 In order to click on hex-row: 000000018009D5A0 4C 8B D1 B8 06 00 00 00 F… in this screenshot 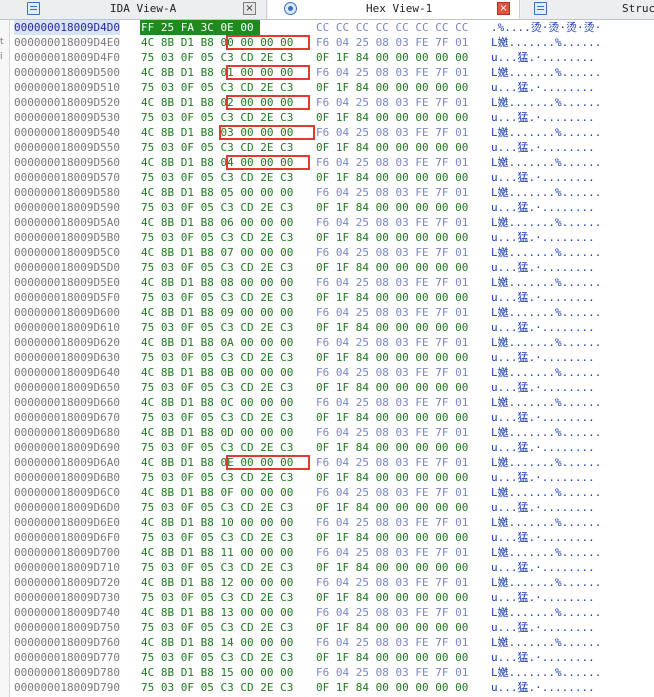, I will do `click(334, 222)`.